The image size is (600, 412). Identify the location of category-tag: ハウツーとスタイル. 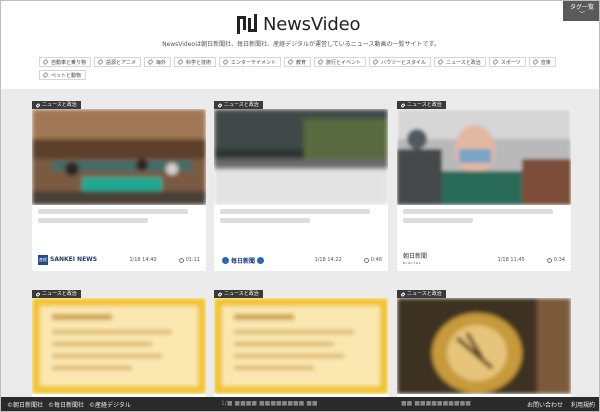
(400, 62).